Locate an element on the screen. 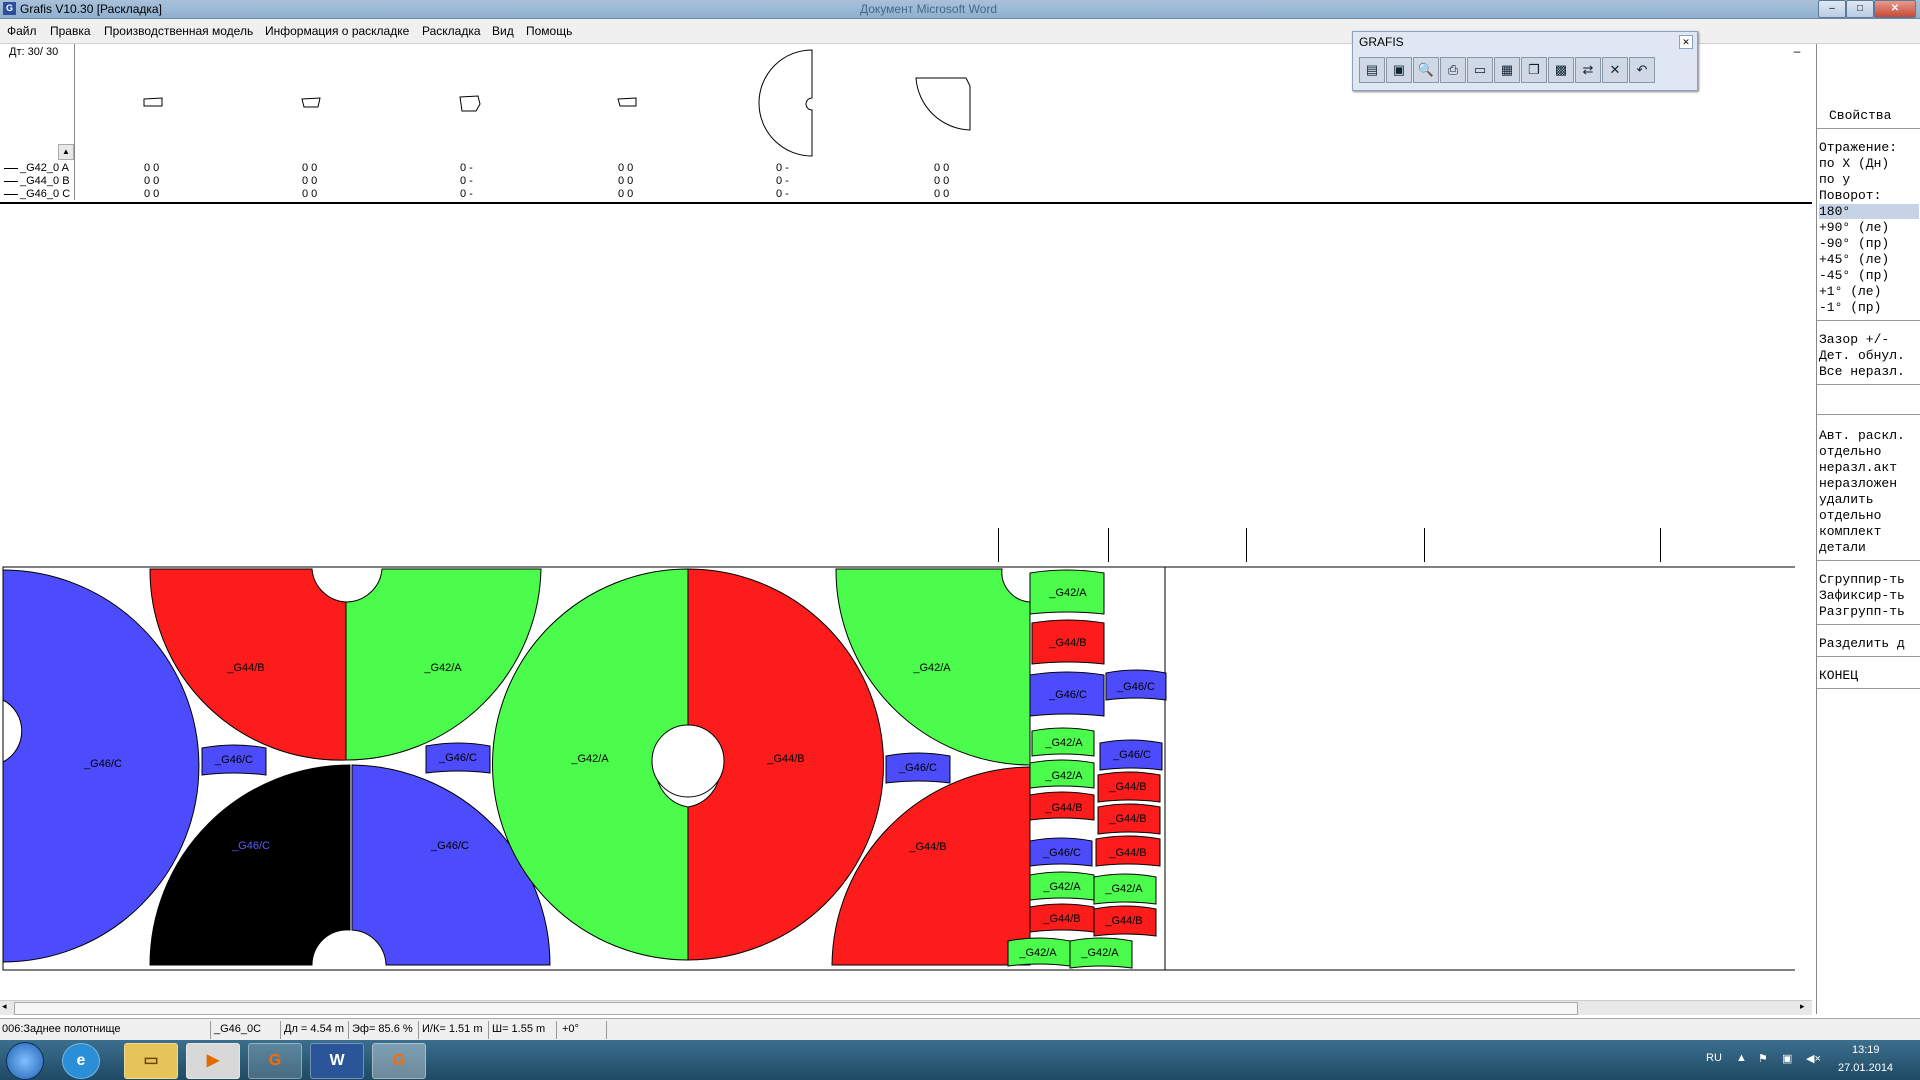  sidebar-auto: Авт. раскл. is located at coordinates (1862, 435).